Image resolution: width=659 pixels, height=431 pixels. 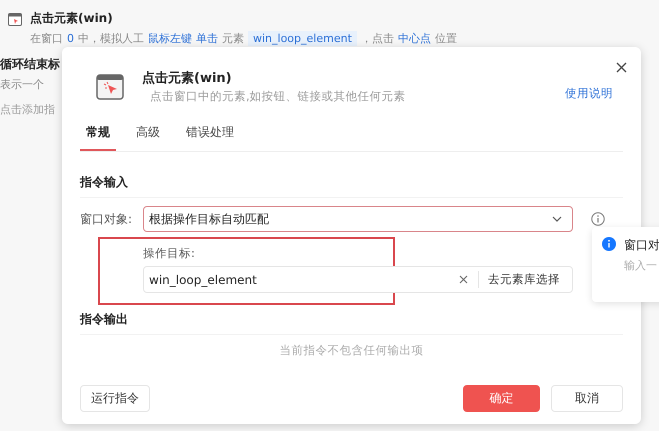 I want to click on description-text: 单击, so click(x=207, y=38).